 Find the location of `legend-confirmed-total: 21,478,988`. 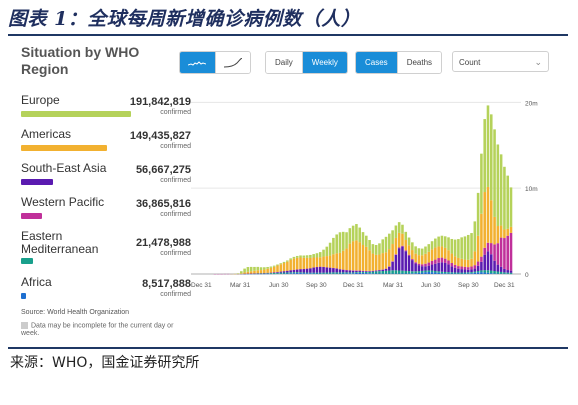

legend-confirmed-total: 21,478,988 is located at coordinates (163, 243).